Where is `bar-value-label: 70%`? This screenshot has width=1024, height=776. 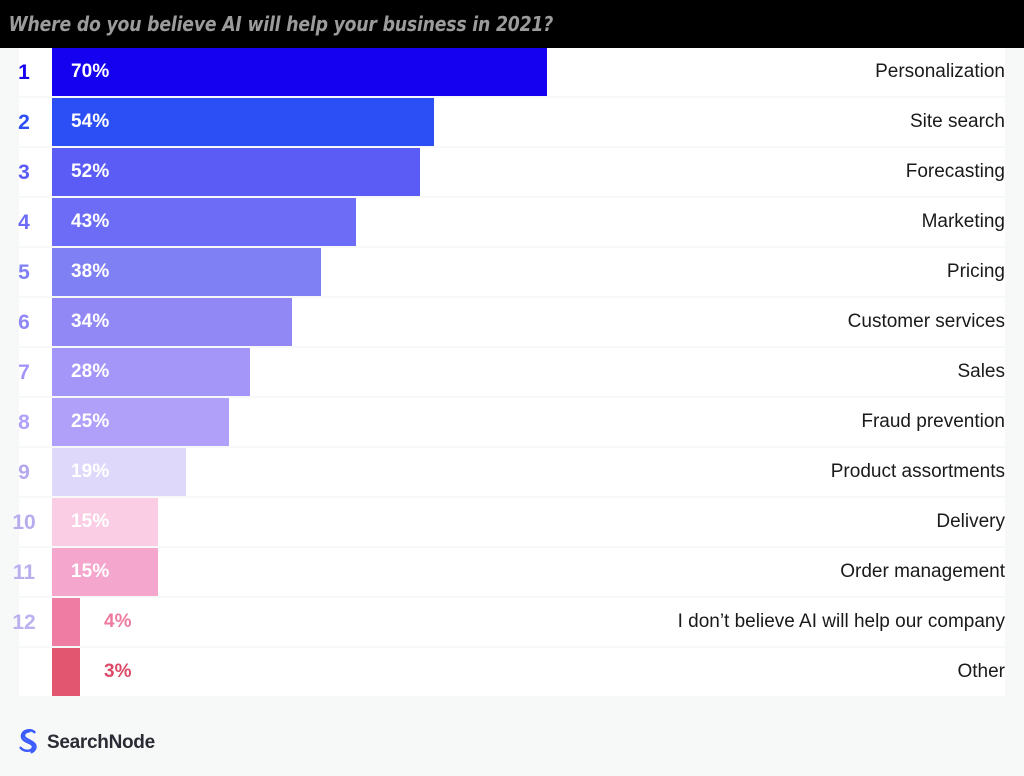
bar-value-label: 70% is located at coordinates (90, 71).